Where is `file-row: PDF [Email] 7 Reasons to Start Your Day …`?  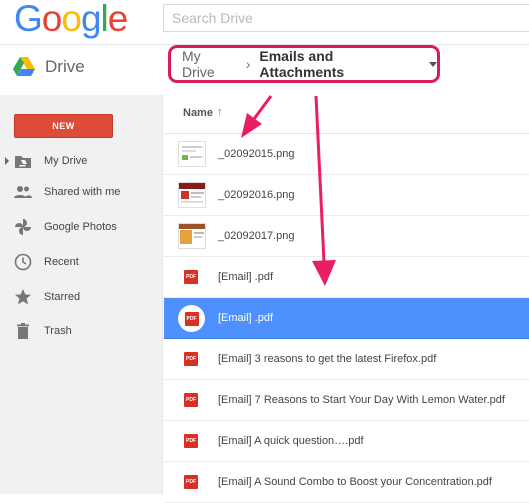
file-row: PDF [Email] 7 Reasons to Start Your Day … is located at coordinates (346, 400).